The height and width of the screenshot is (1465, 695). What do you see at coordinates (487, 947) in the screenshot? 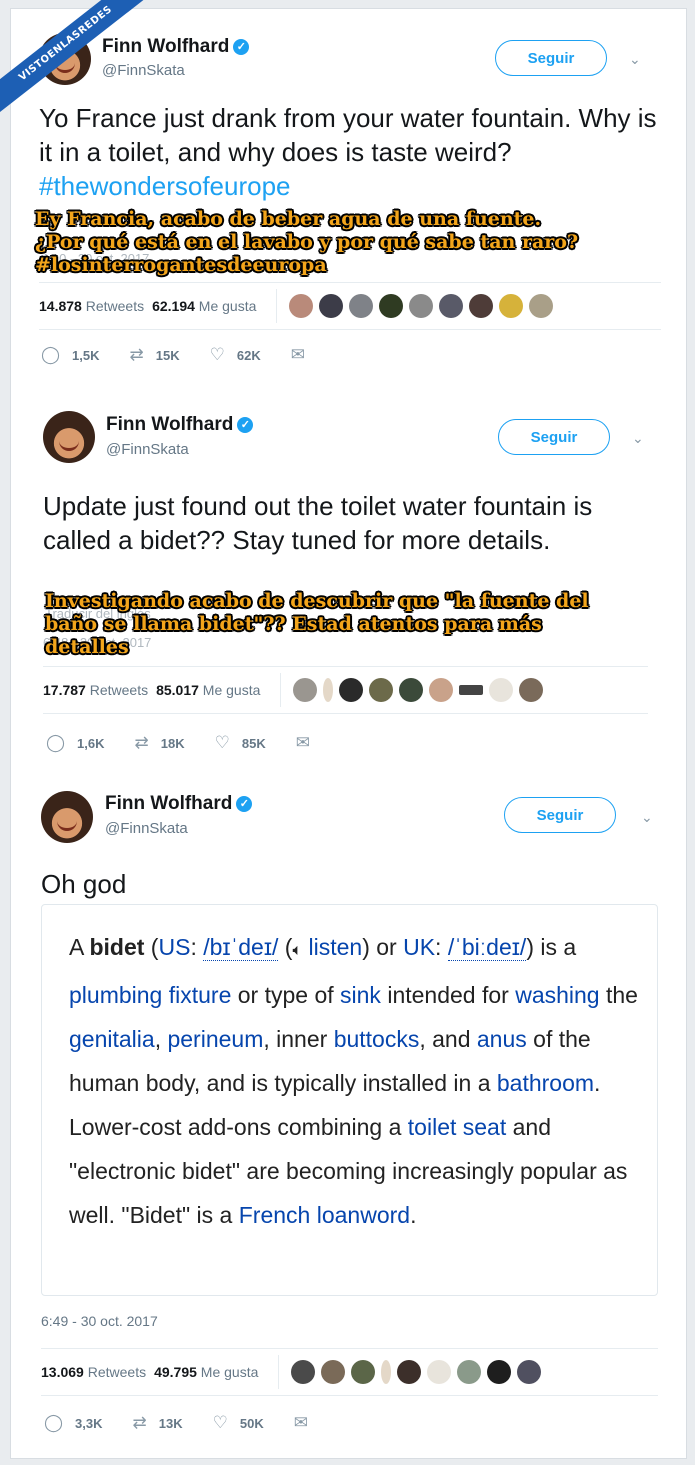
I see `ipa-uk-link: /ˈbiːdeɪ/` at bounding box center [487, 947].